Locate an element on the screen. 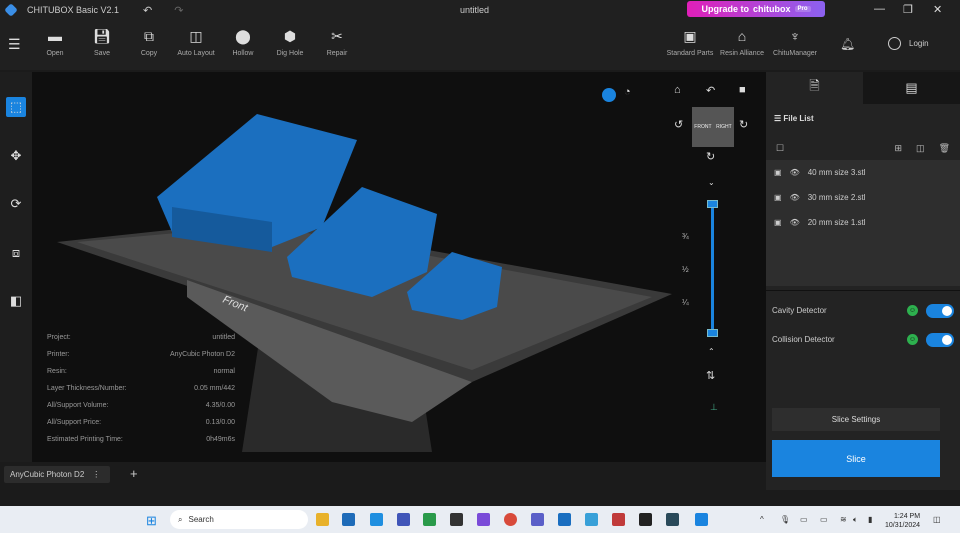  chevron-up-icon: ^ is located at coordinates (762, 519).